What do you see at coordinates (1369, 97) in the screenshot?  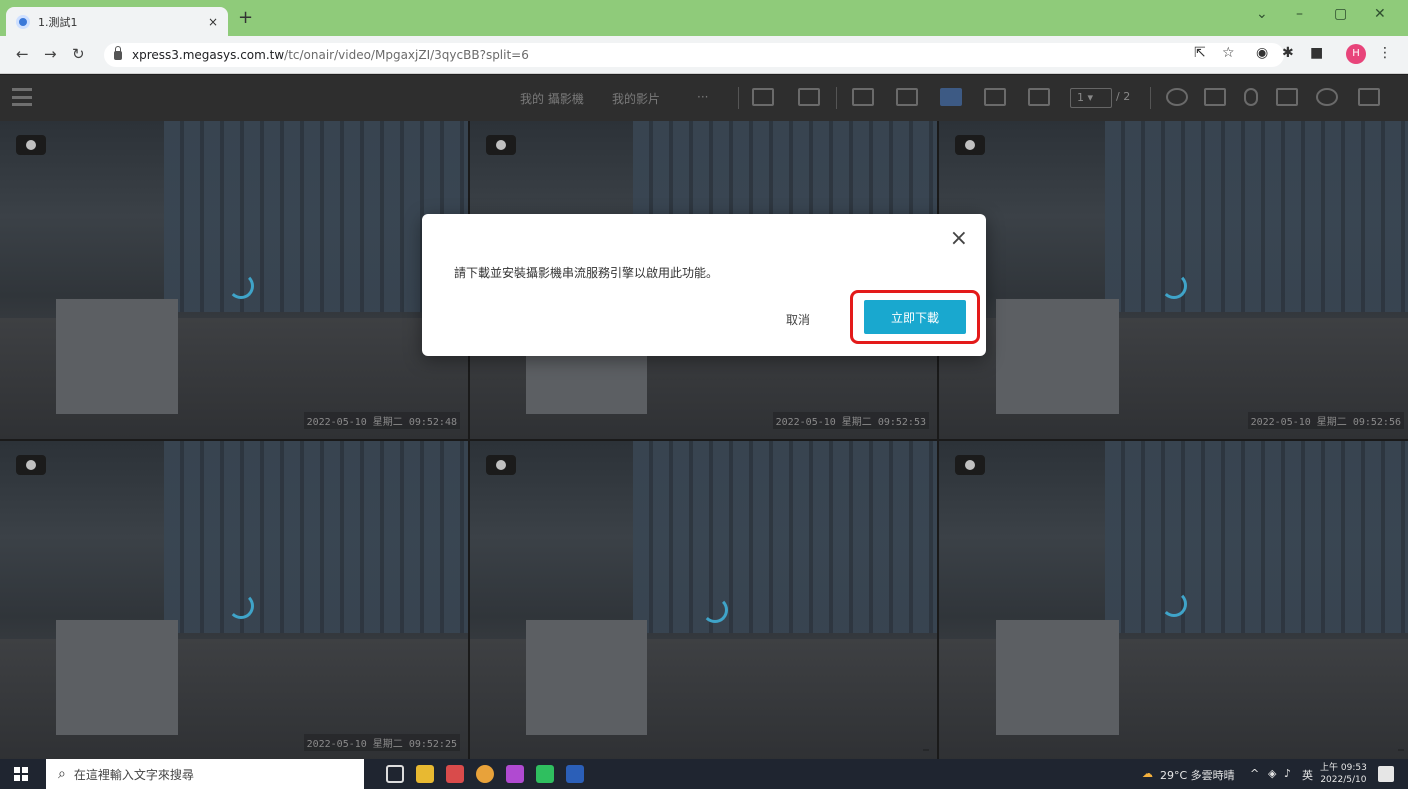 I see `list-panel-icon` at bounding box center [1369, 97].